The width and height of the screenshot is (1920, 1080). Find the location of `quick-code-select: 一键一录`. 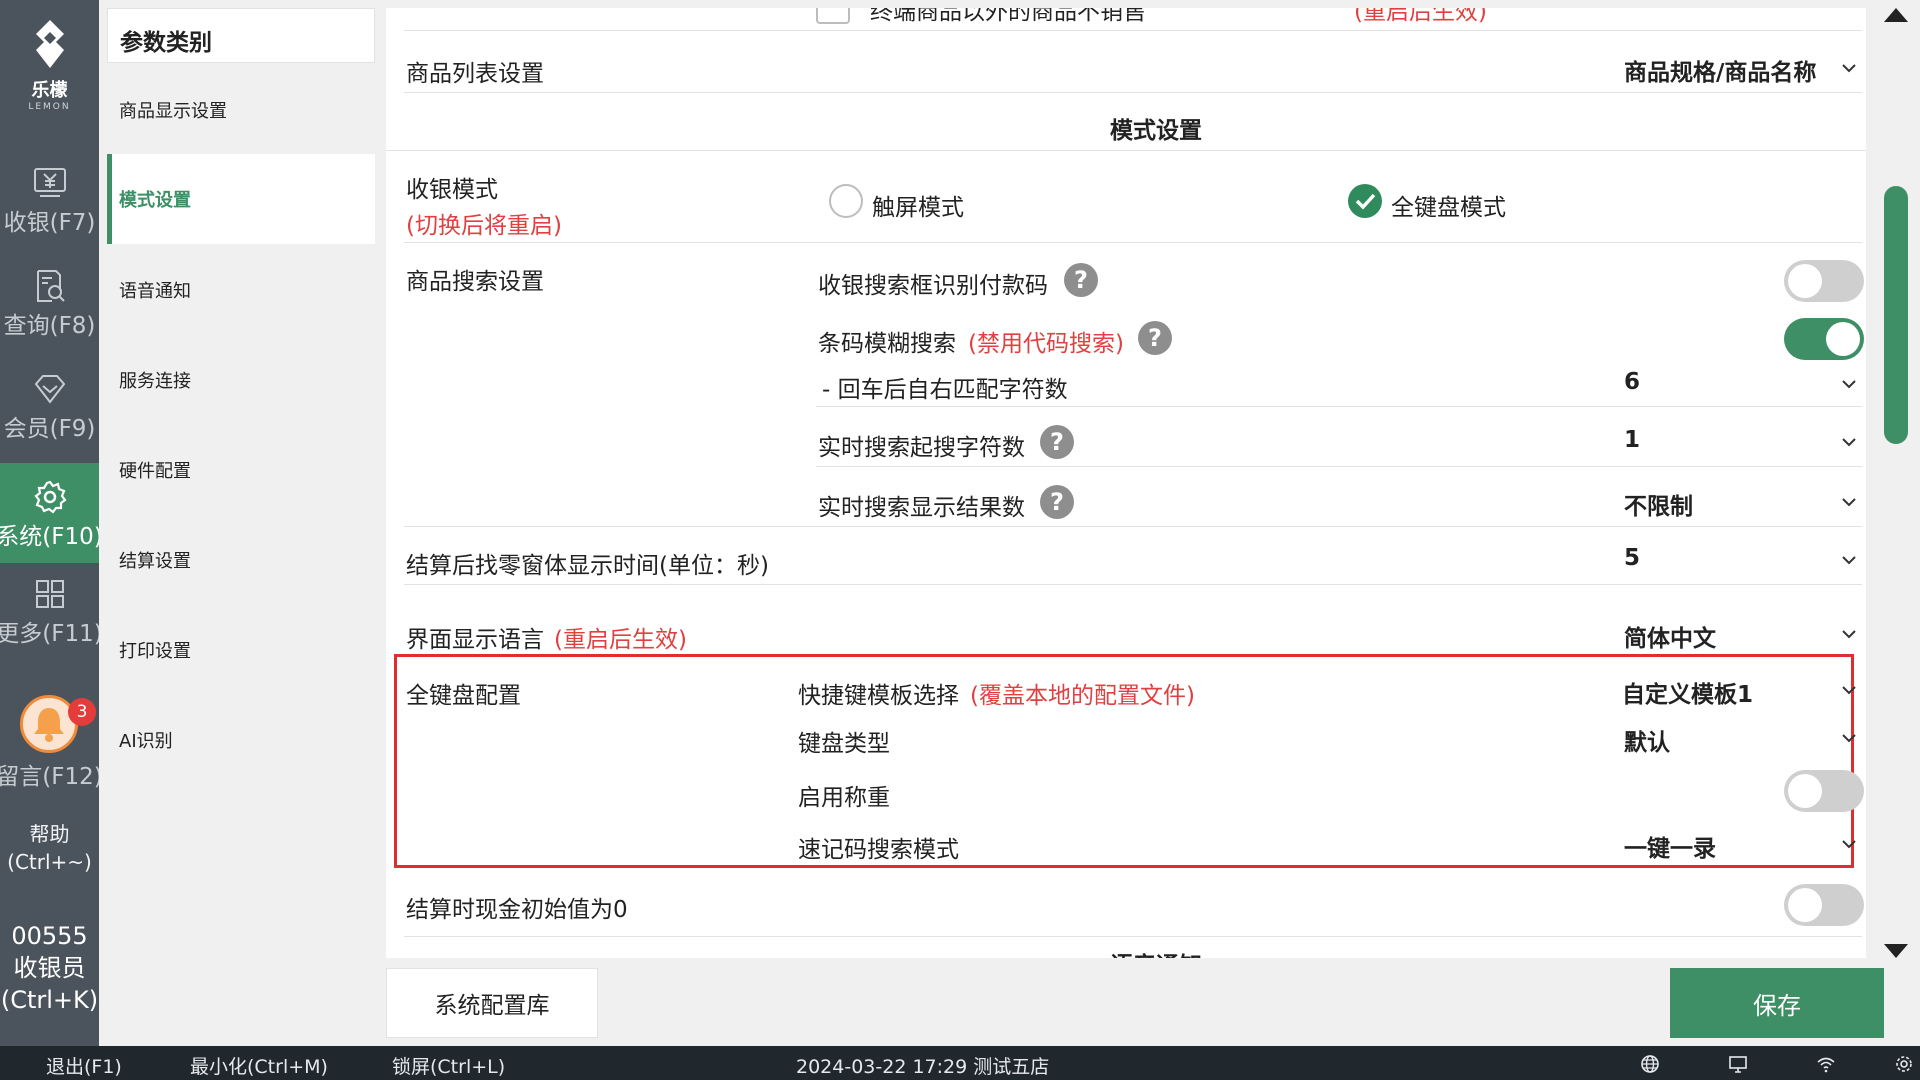

quick-code-select: 一键一录 is located at coordinates (1670, 846).